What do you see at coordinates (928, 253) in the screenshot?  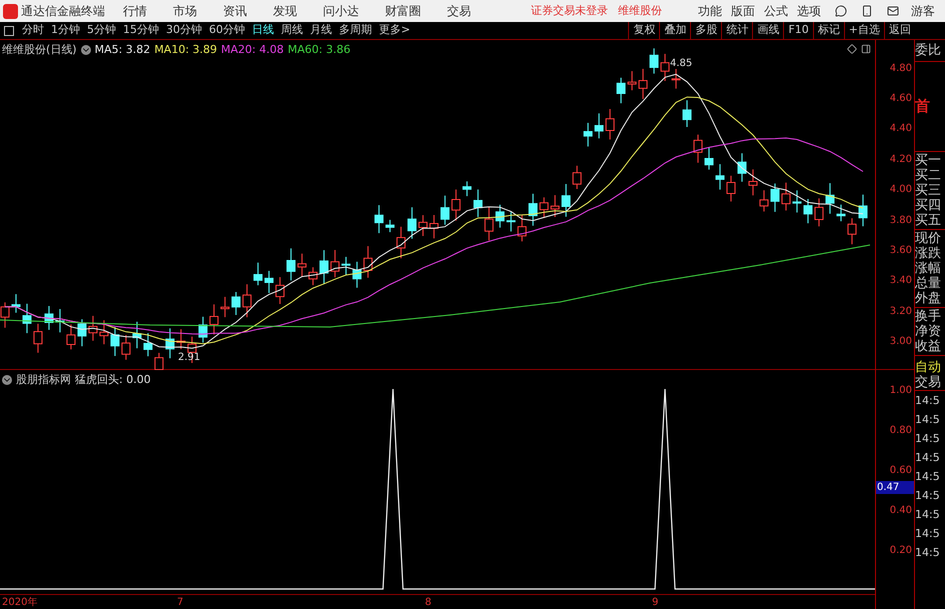 I see `quote-label: 涨跌` at bounding box center [928, 253].